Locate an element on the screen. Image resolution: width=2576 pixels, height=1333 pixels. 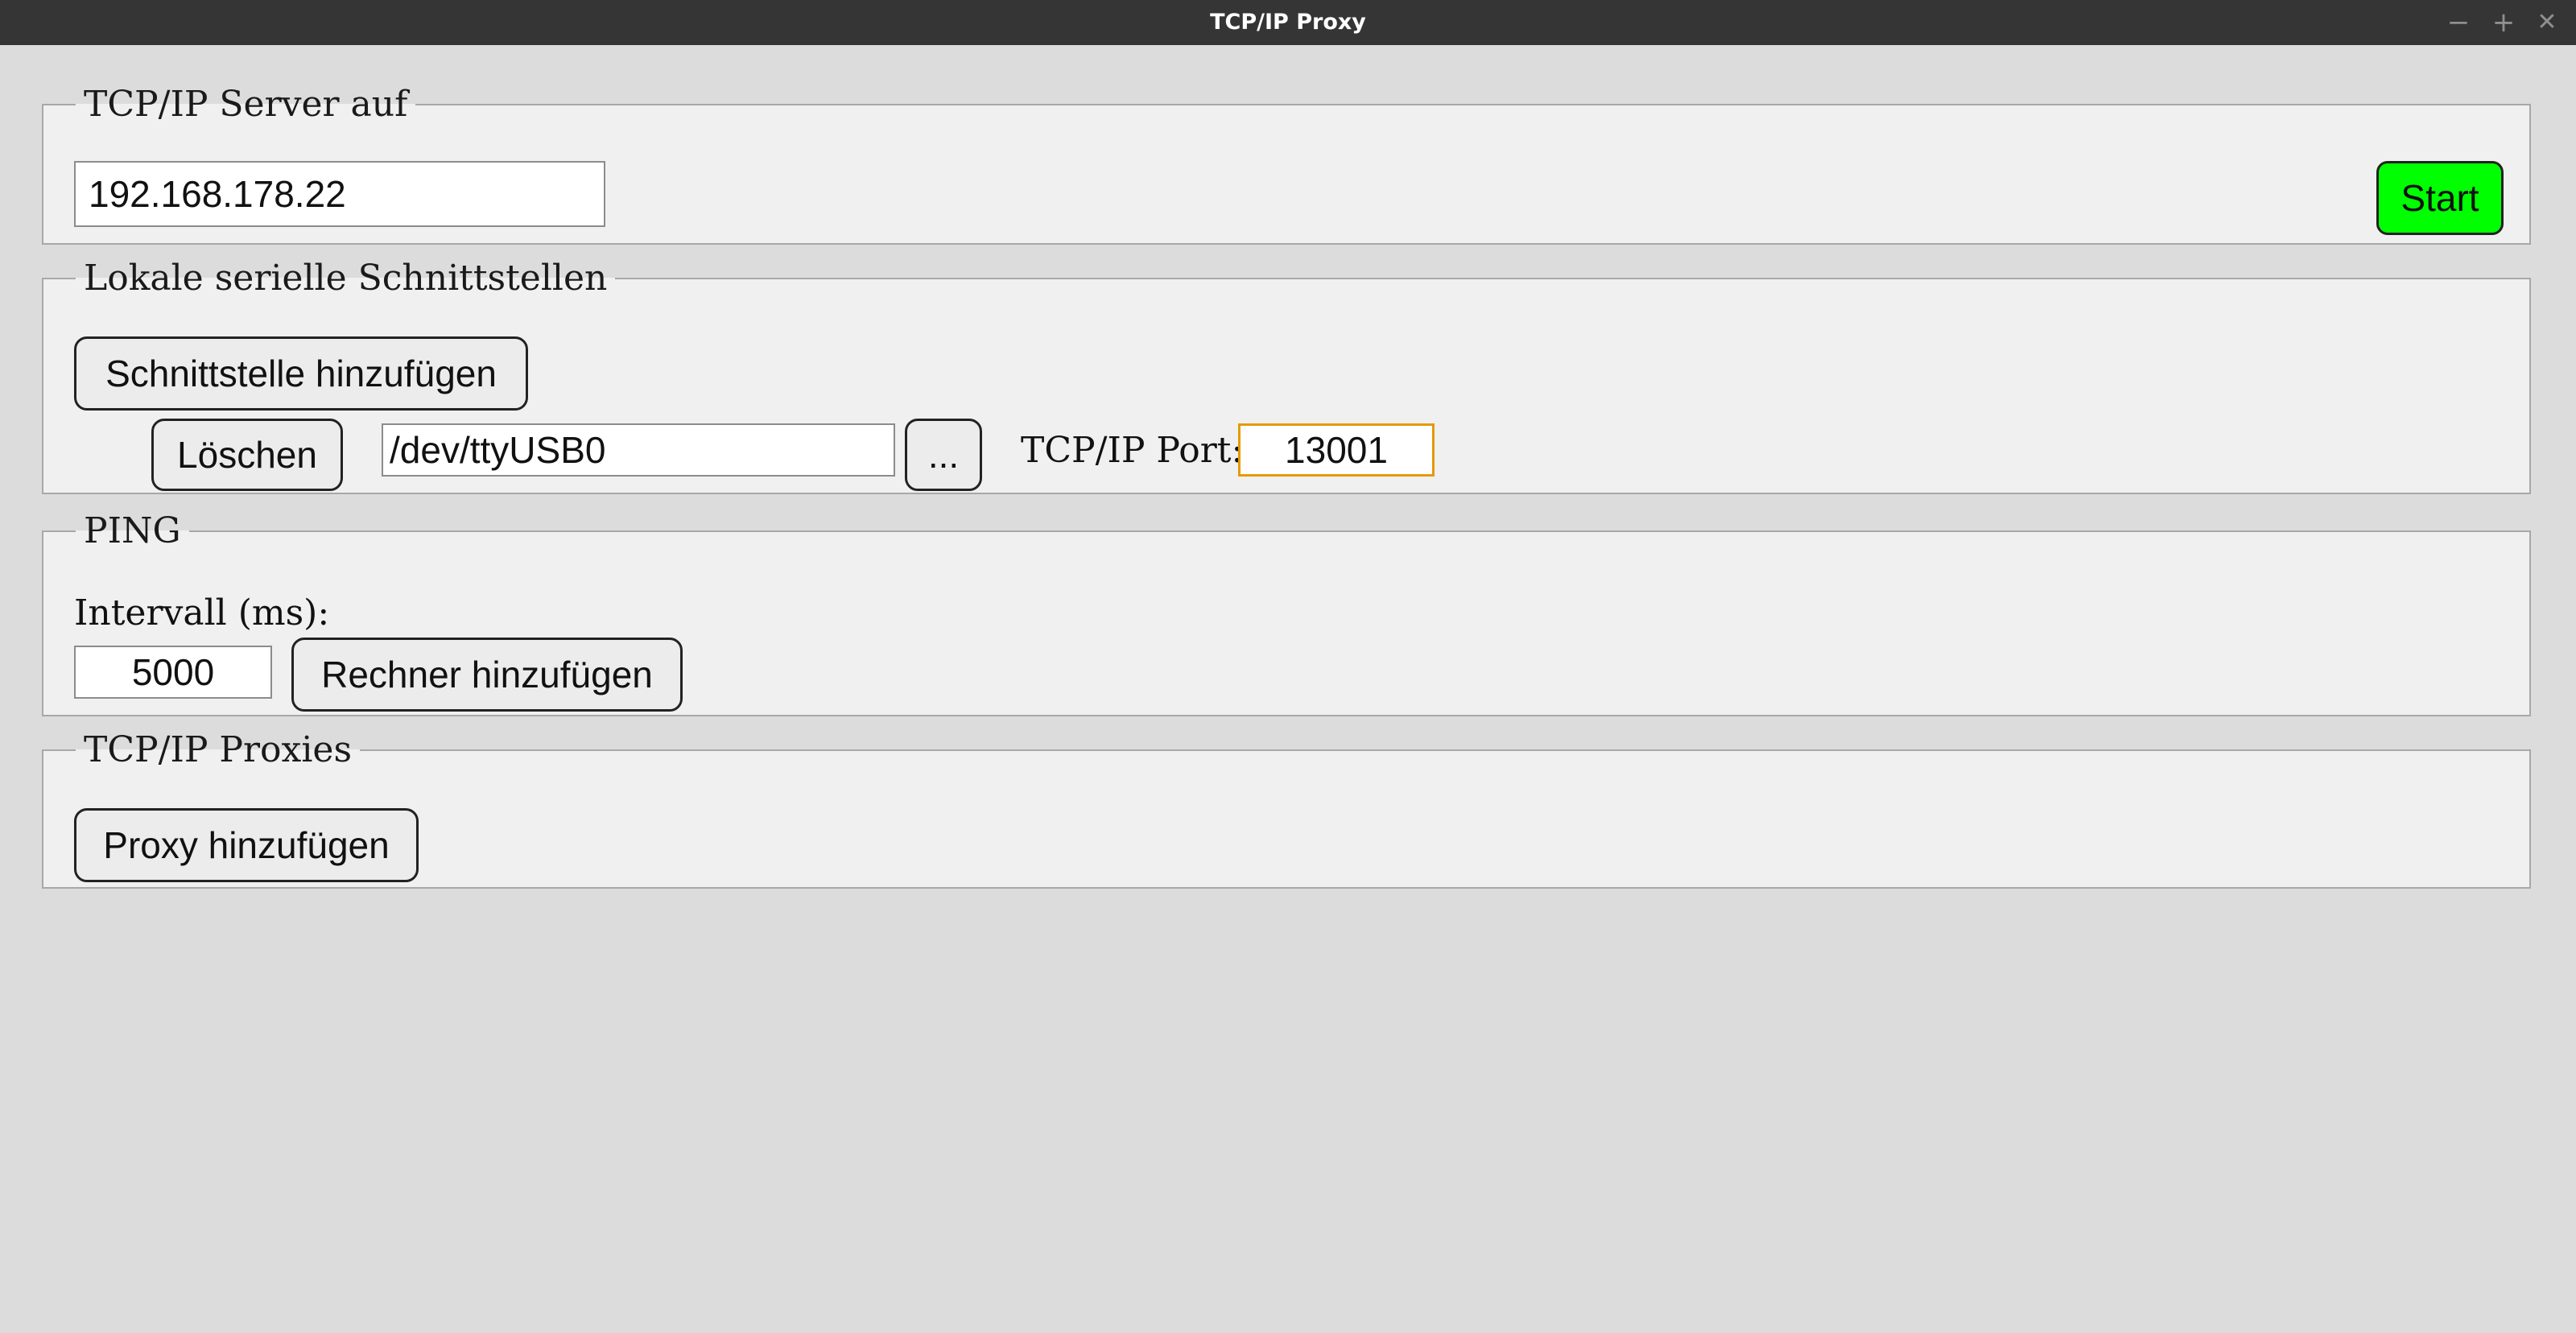
delete-interface-button: Löschen is located at coordinates (247, 455).